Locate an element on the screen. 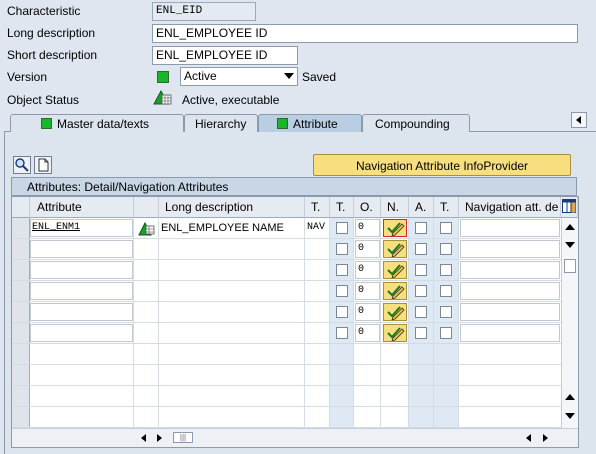 The width and height of the screenshot is (596, 454). blank-document-icon is located at coordinates (43, 165).